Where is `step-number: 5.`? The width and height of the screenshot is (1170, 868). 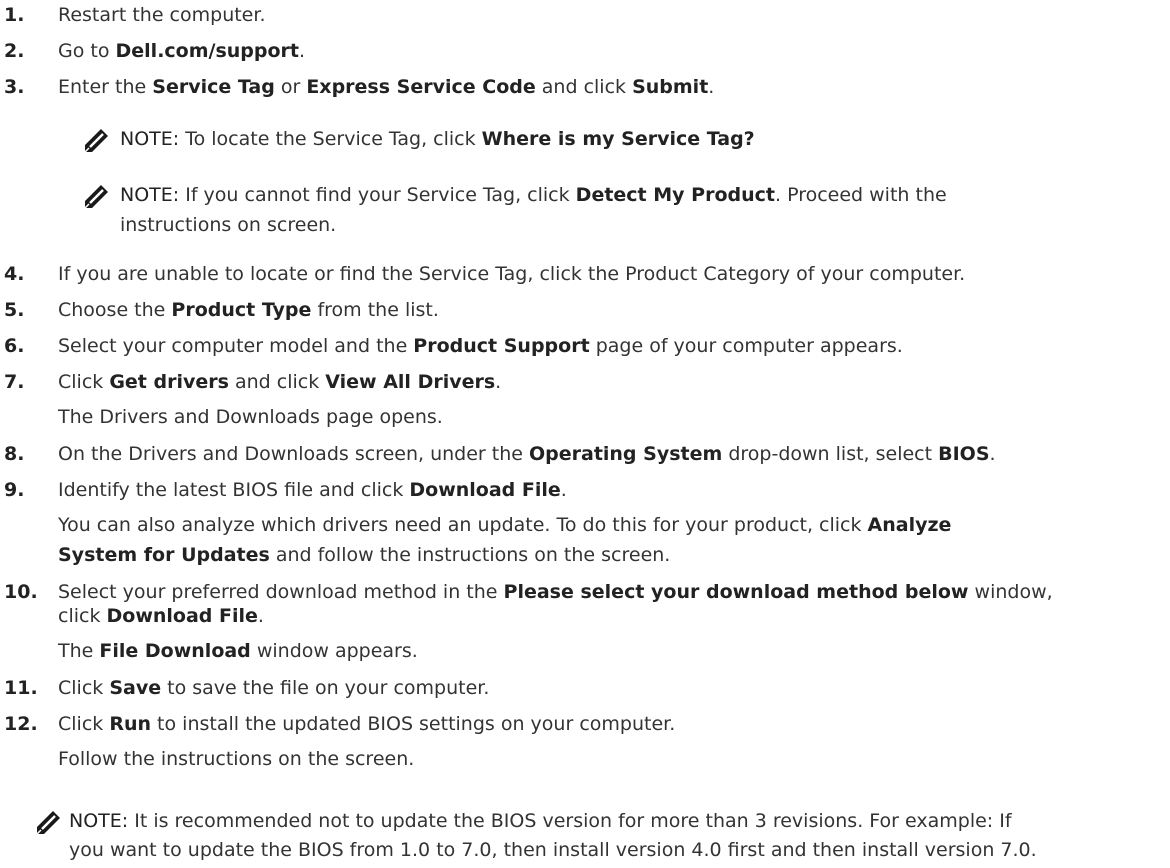 step-number: 5. is located at coordinates (14, 310).